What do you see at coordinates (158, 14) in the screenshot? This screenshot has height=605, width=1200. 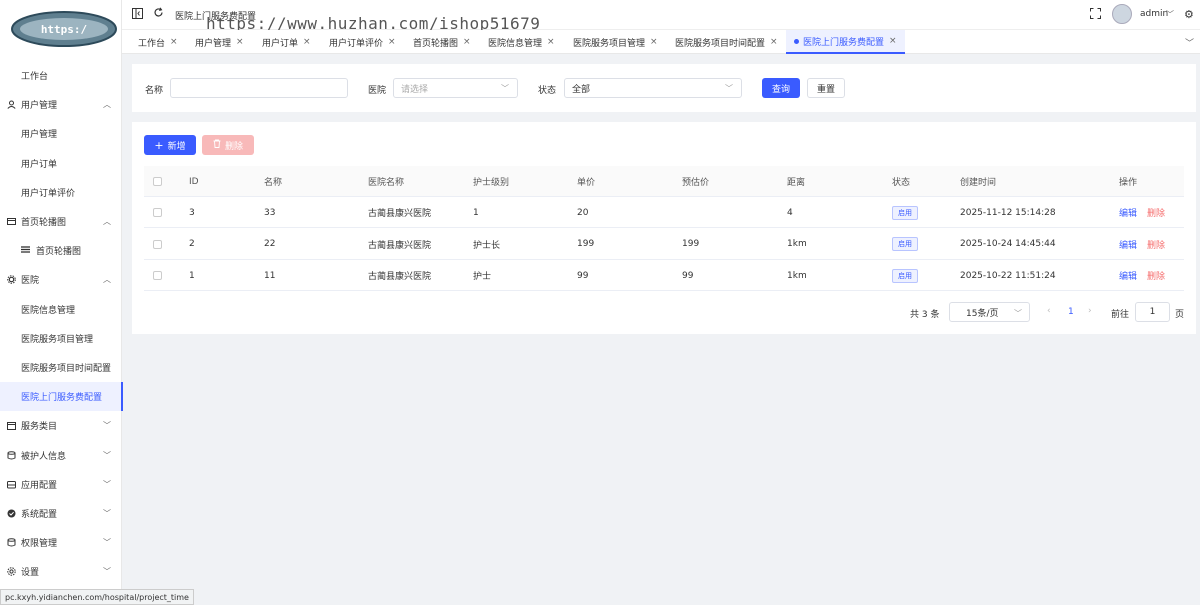 I see `refresh-icon` at bounding box center [158, 14].